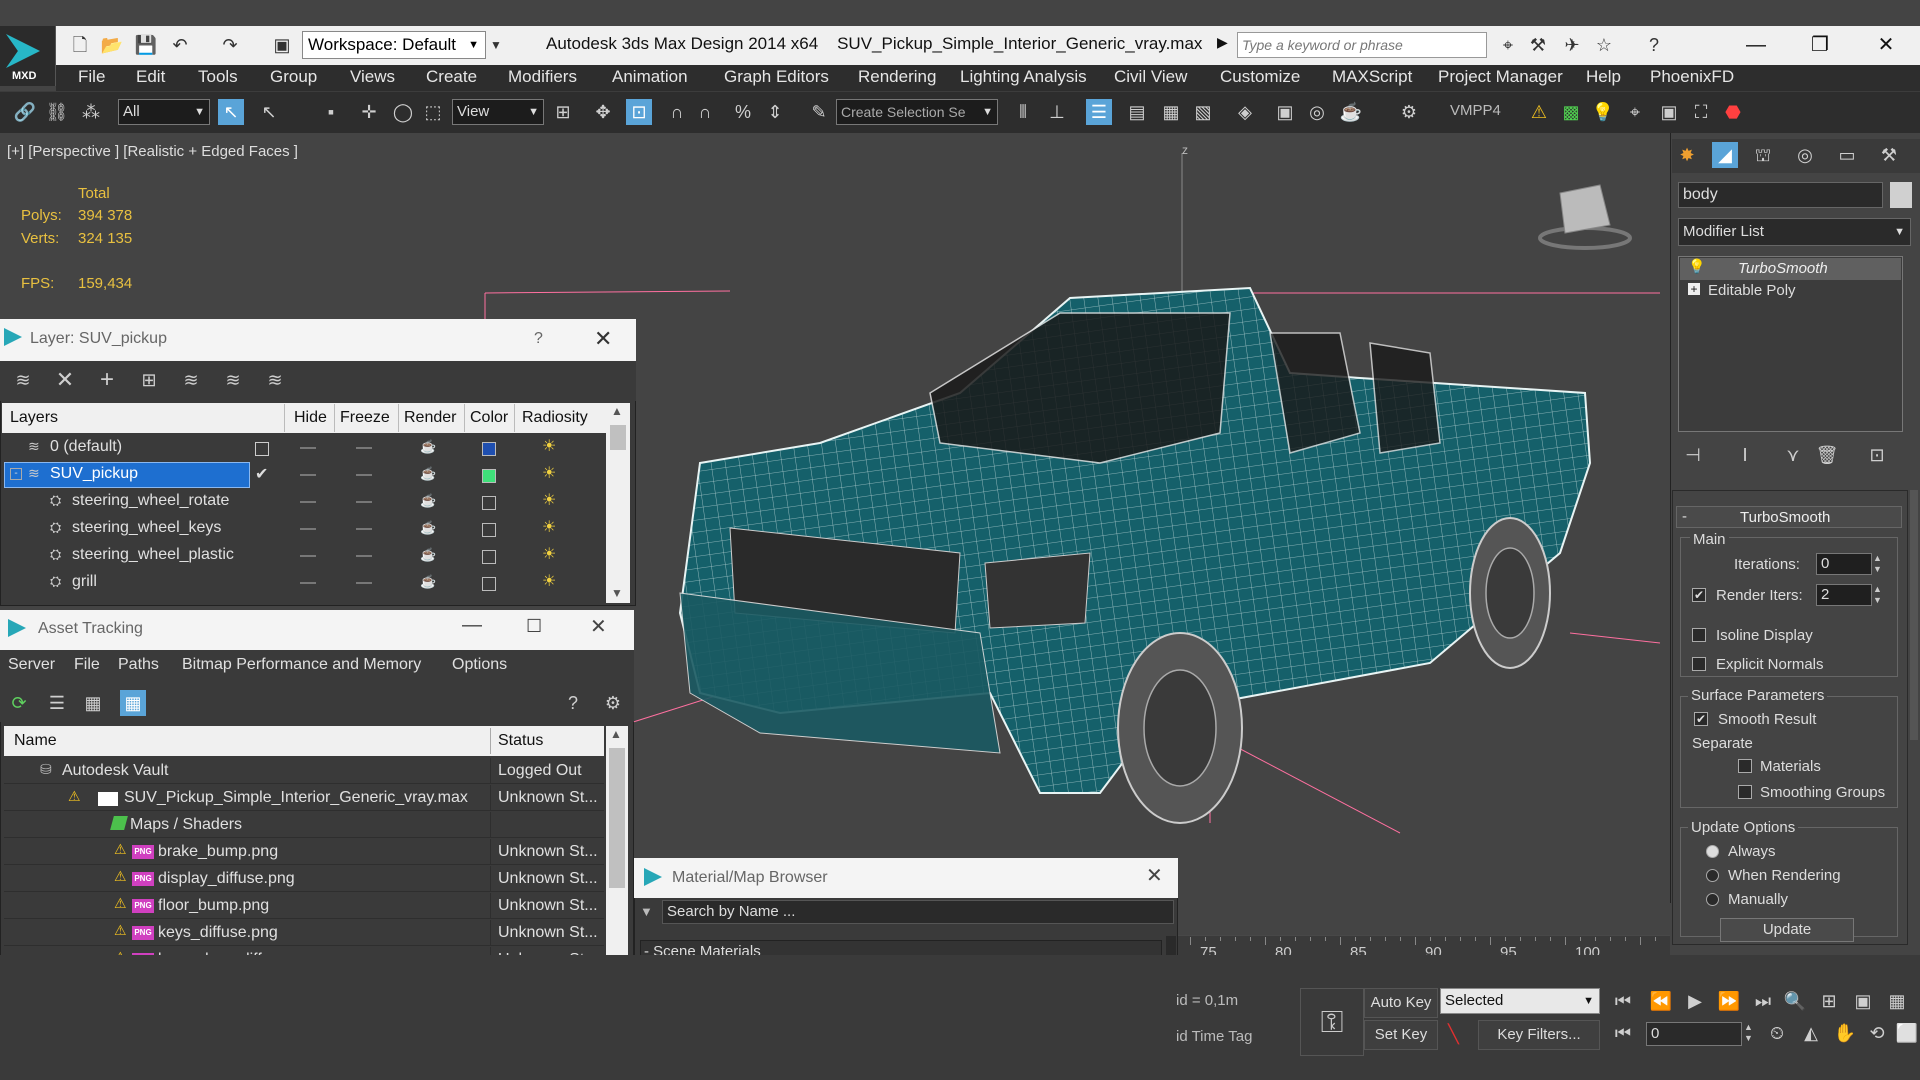 This screenshot has width=1920, height=1080. Describe the element at coordinates (394, 45) in the screenshot. I see `workspace-dropdown: Workspace: Default ▼` at that location.